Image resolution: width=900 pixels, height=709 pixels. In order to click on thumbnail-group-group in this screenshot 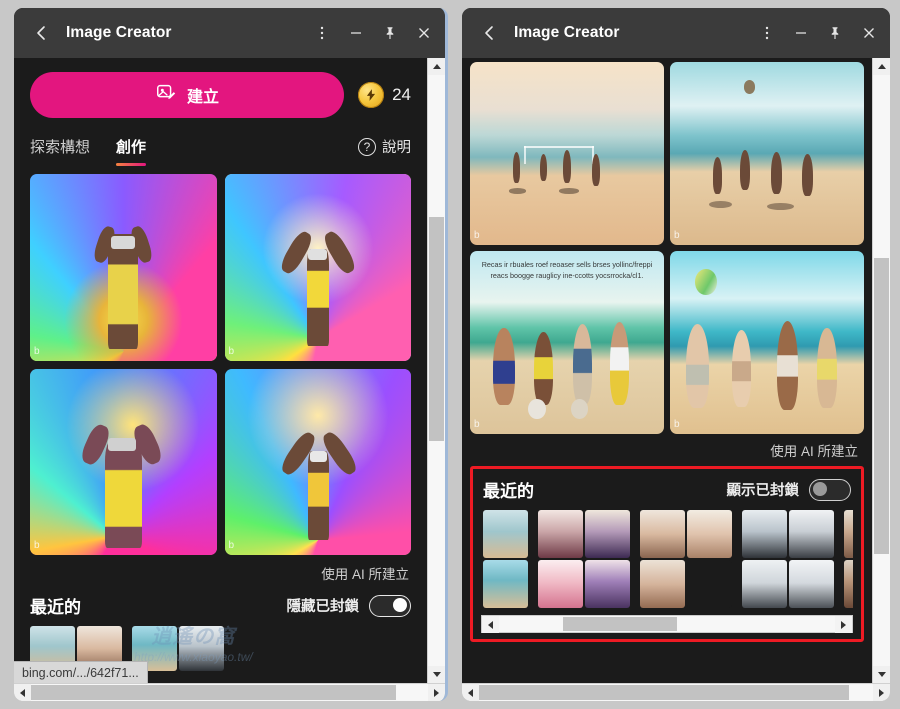, I will do `click(848, 559)`.